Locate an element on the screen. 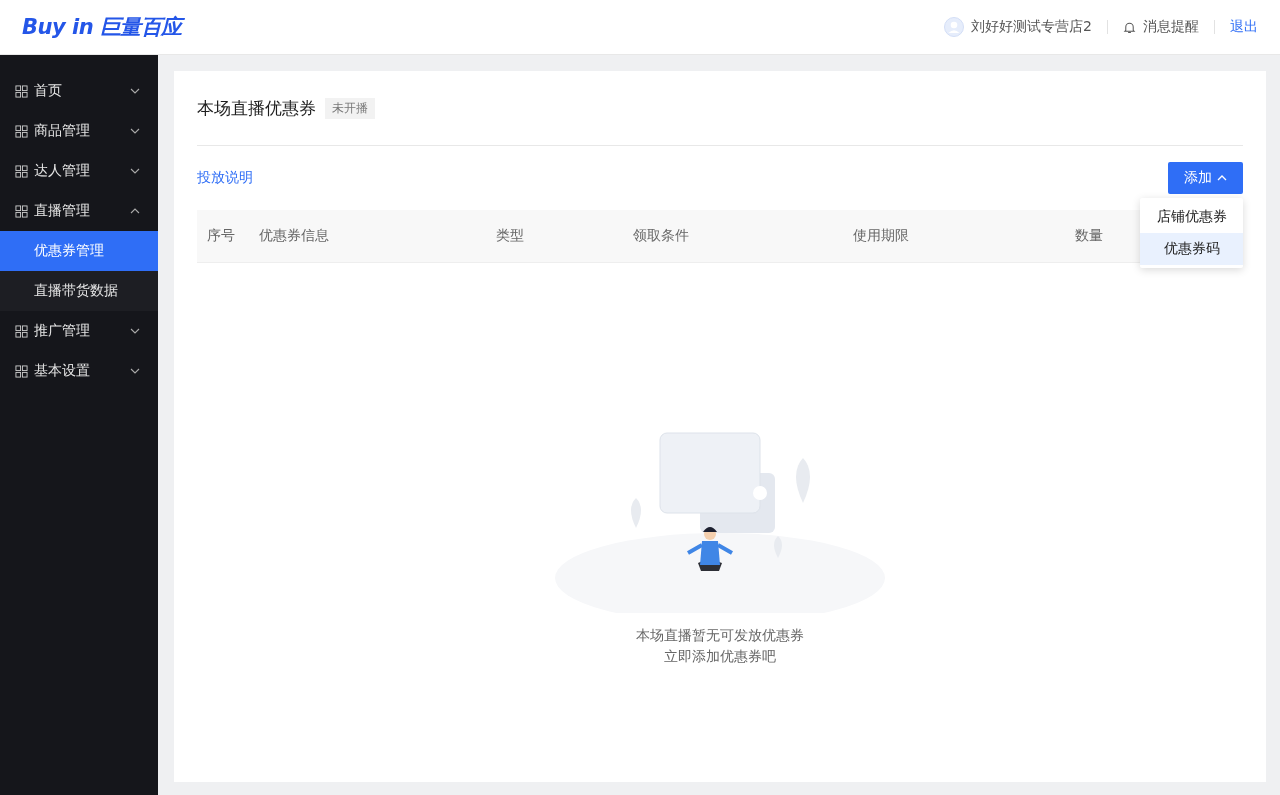  page-title: 本场直播优惠券 is located at coordinates (256, 108).